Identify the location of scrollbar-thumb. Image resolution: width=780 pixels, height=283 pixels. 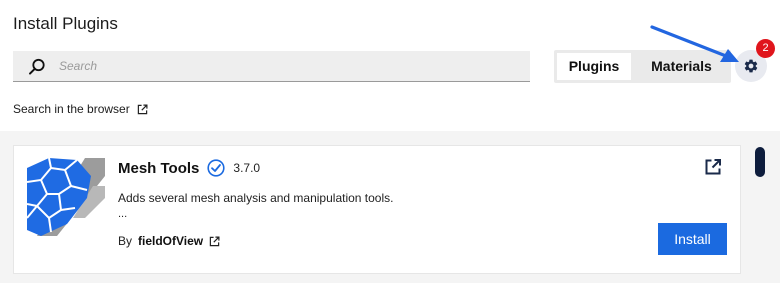
(760, 162).